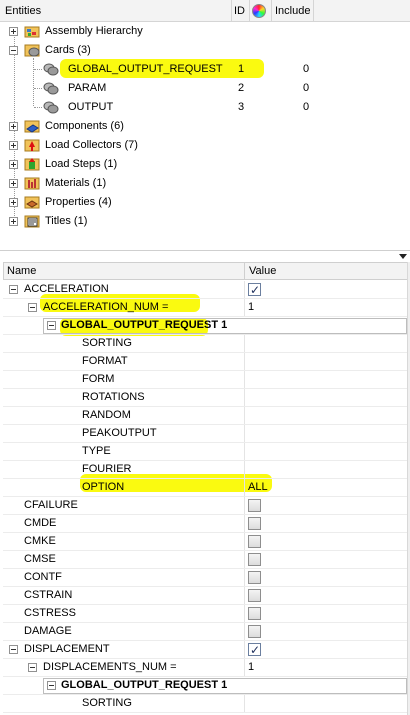 This screenshot has width=410, height=715. What do you see at coordinates (48, 595) in the screenshot?
I see `property-name: CSTRAIN` at bounding box center [48, 595].